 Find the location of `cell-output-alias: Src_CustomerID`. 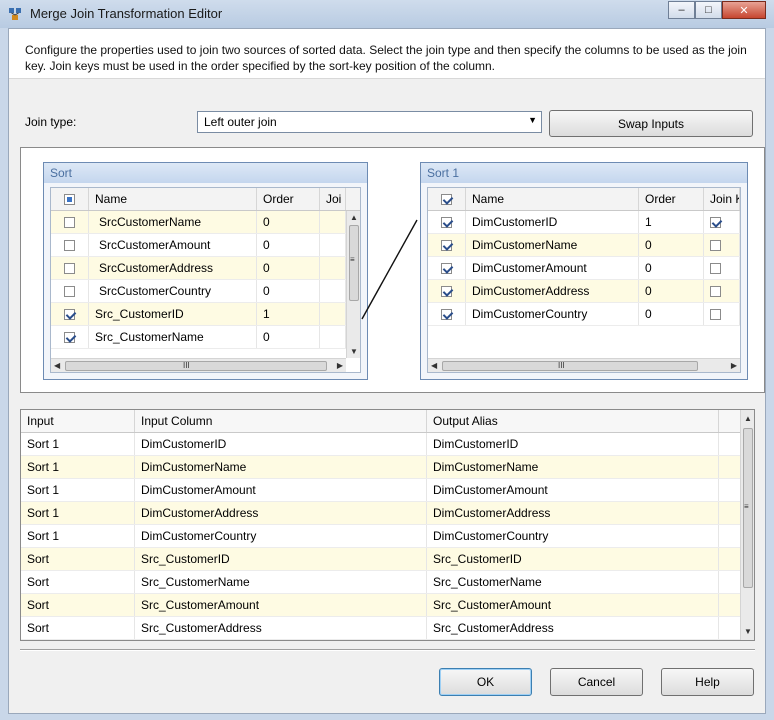

cell-output-alias: Src_CustomerID is located at coordinates (573, 559).